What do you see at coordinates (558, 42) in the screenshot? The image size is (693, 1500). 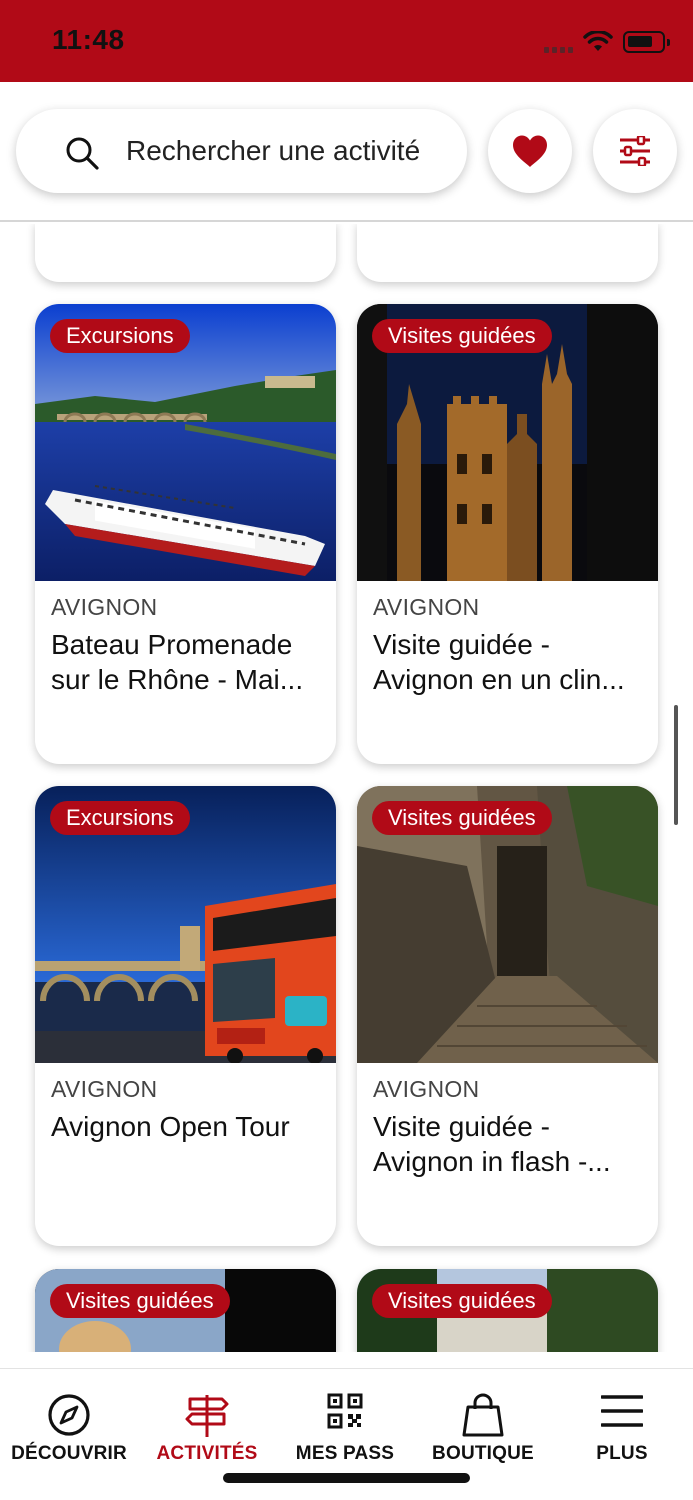 I see `cellular-signal-icon` at bounding box center [558, 42].